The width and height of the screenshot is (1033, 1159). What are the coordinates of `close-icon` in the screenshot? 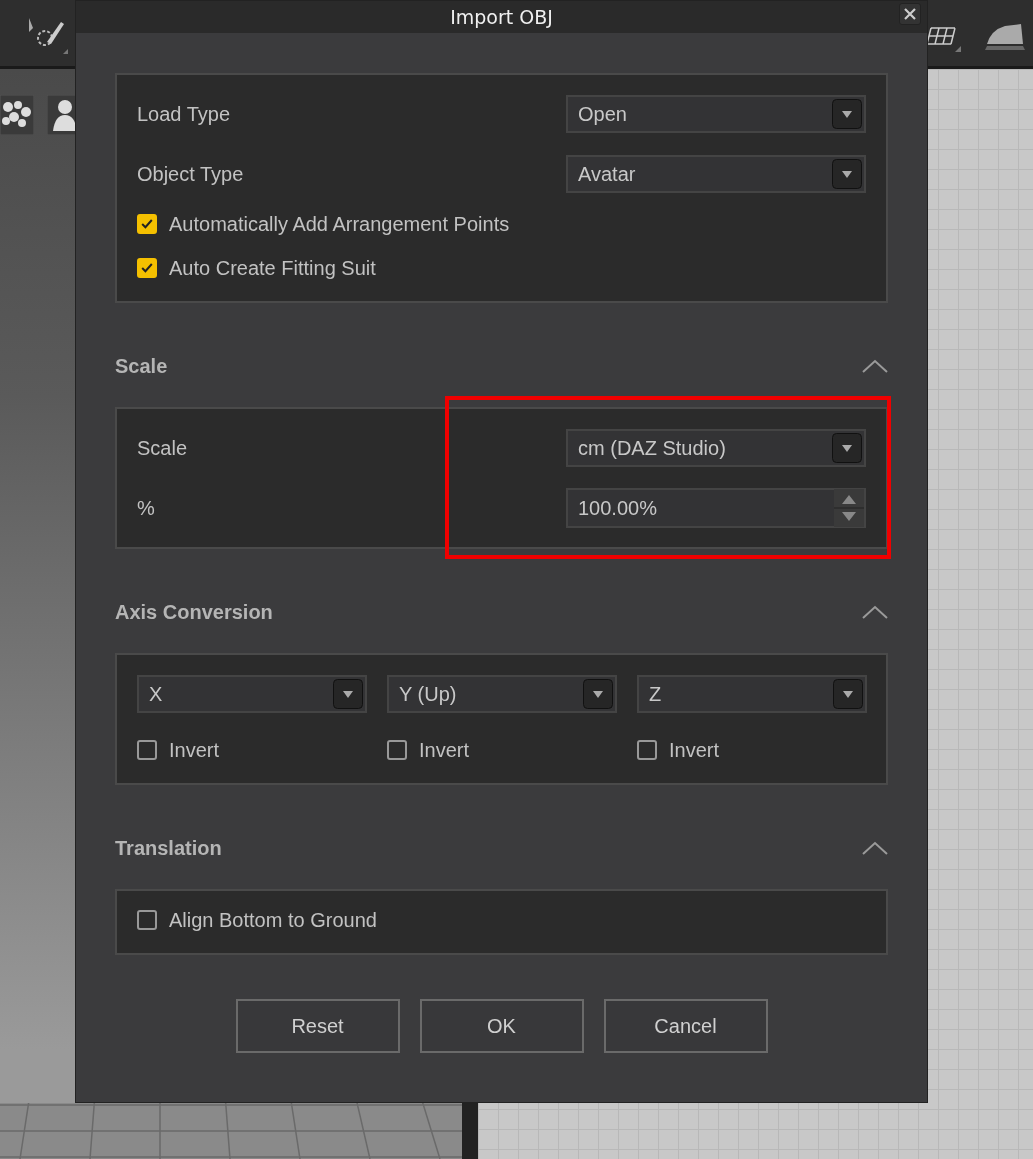 It's located at (910, 14).